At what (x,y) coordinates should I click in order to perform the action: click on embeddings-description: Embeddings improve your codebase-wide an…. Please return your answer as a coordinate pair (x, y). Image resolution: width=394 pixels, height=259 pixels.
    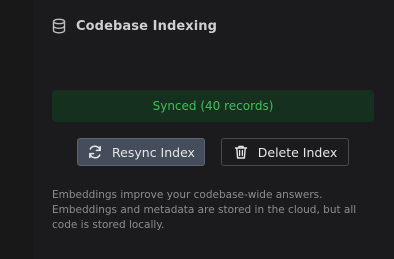
    Looking at the image, I should click on (204, 210).